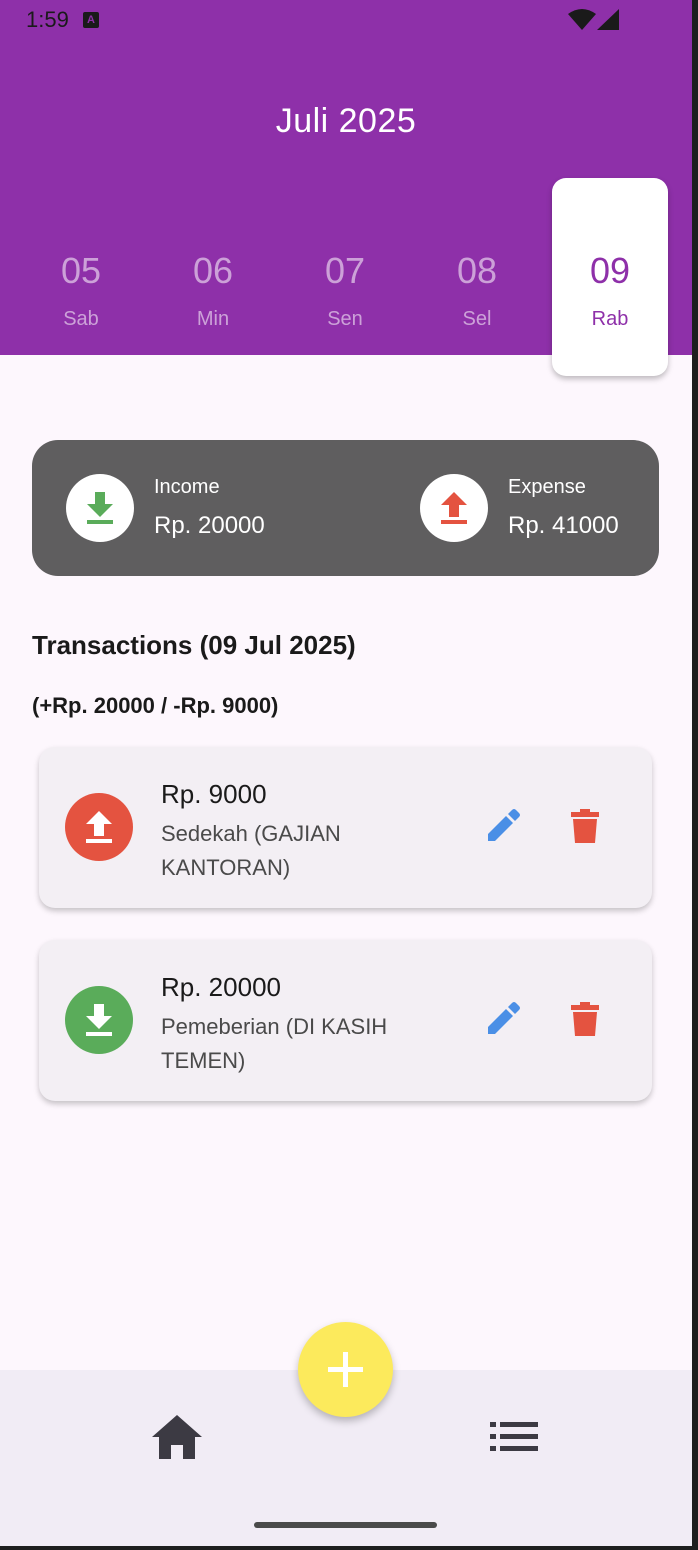 The image size is (698, 1550). I want to click on day-number: 06, so click(213, 270).